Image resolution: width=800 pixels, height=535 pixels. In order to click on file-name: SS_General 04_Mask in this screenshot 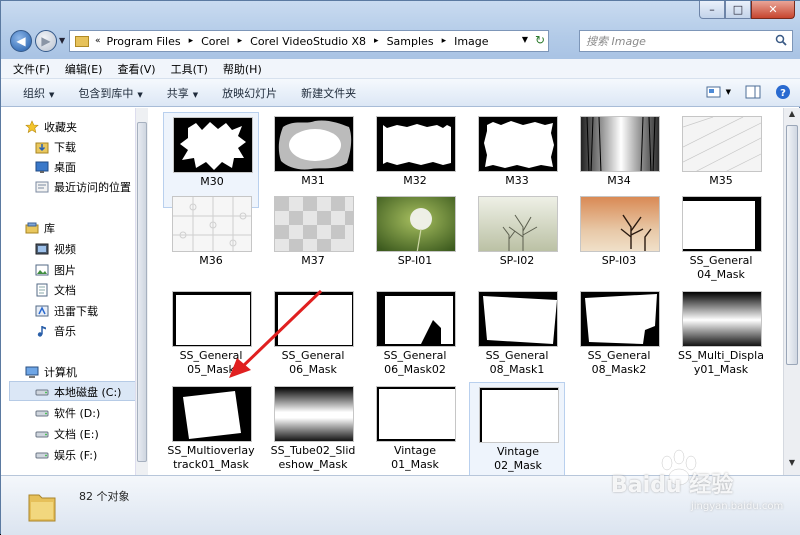, I will do `click(721, 267)`.